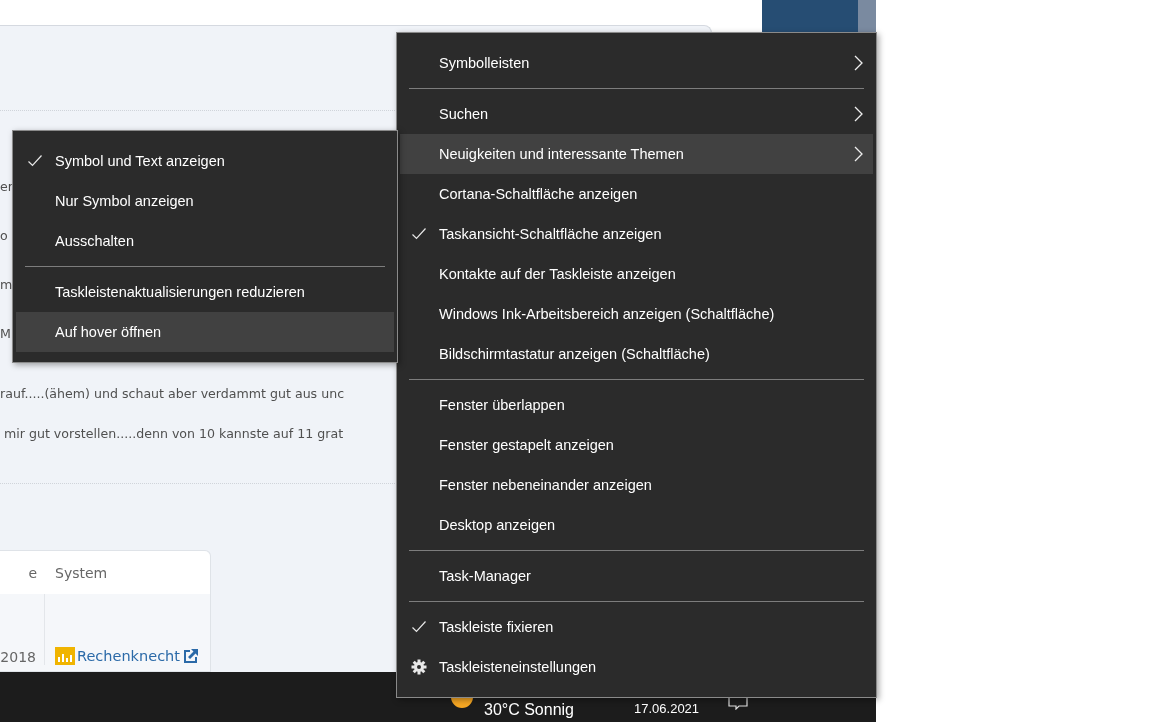 The image size is (1152, 722). I want to click on menu-item-label: Neuigkeiten und interessante Themen, so click(561, 154).